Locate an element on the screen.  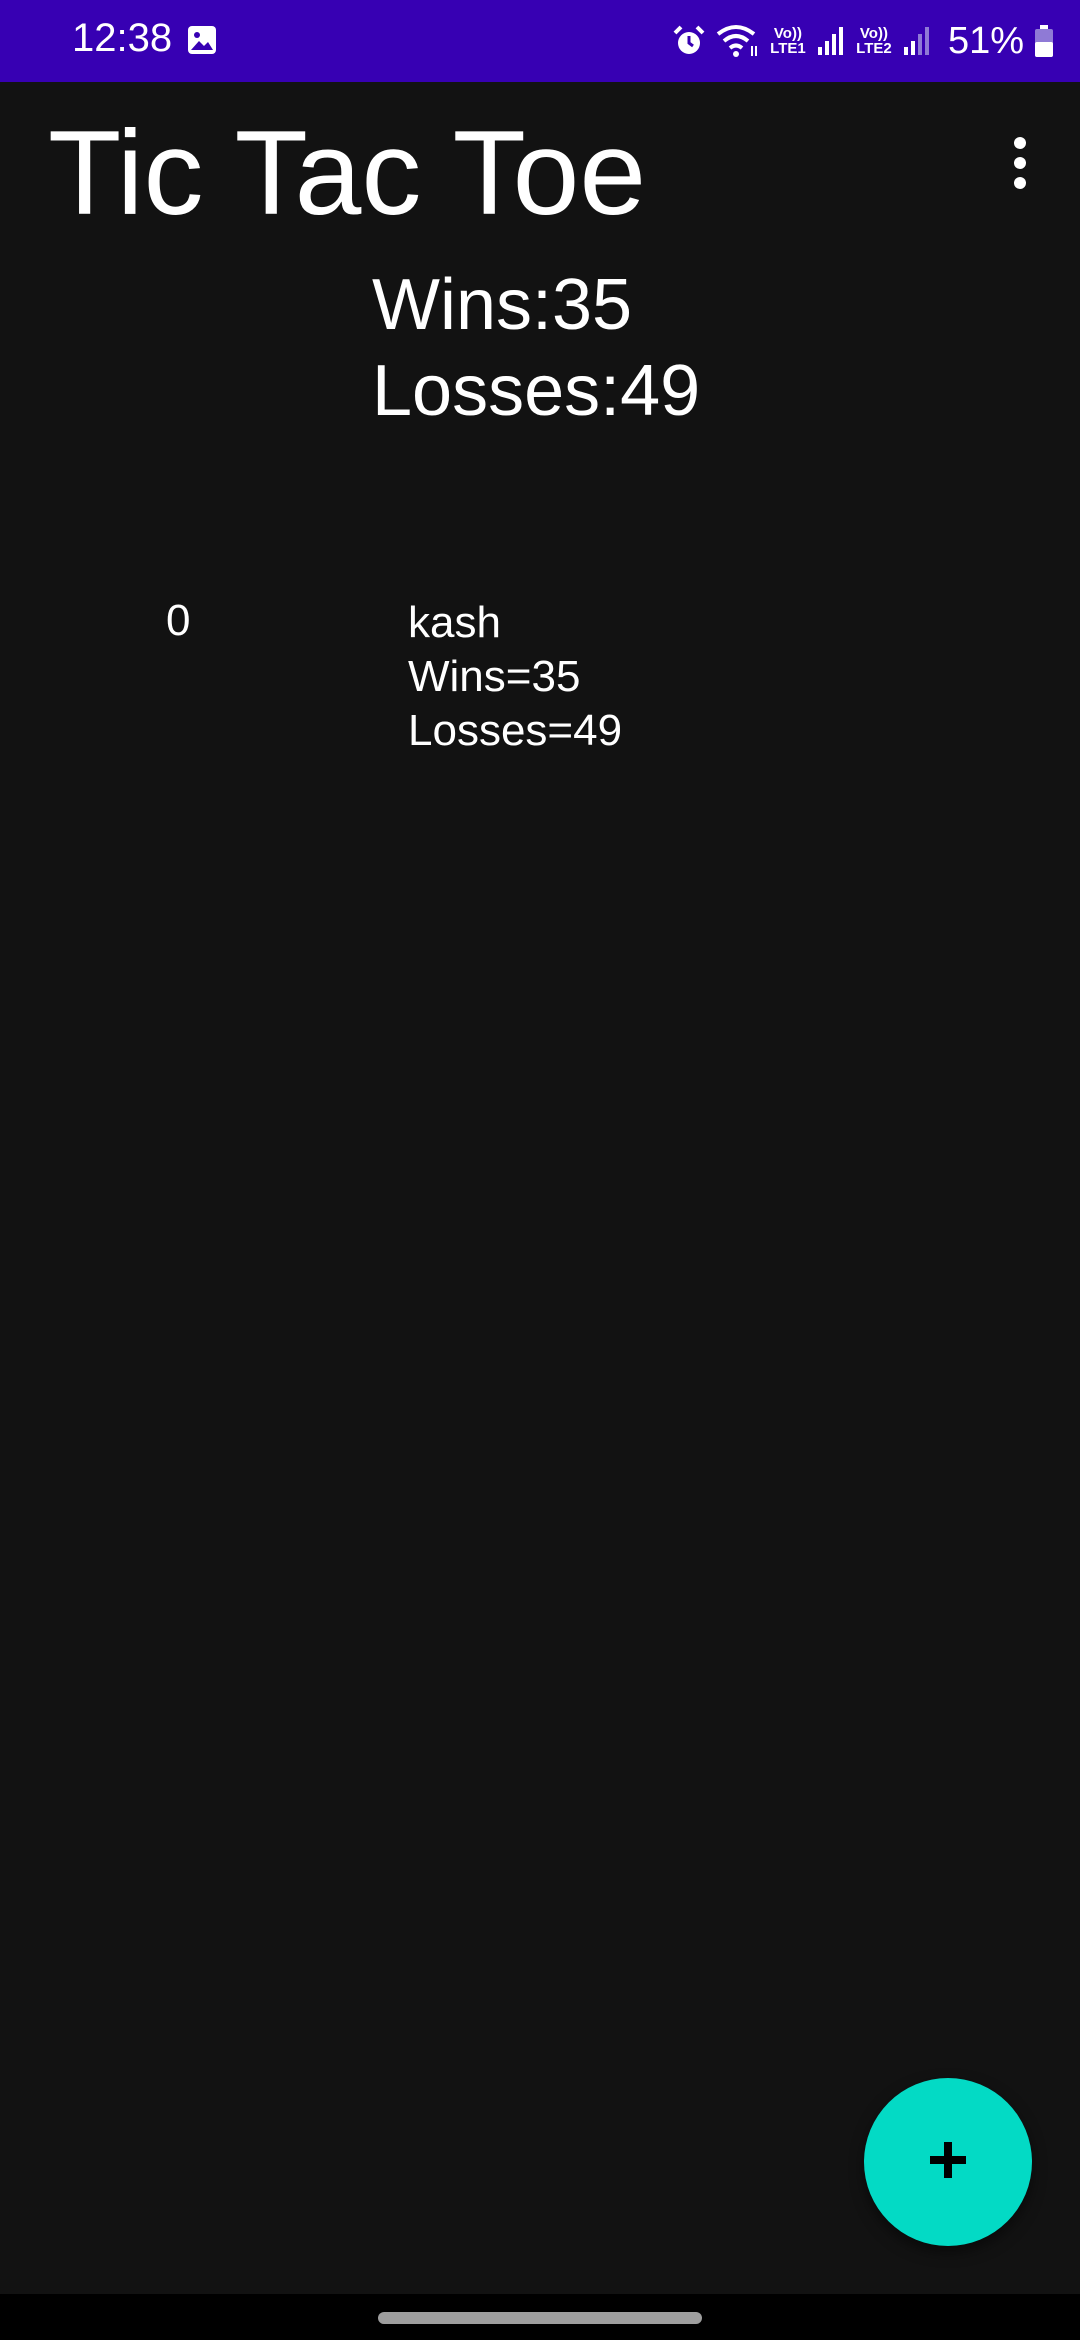
more-options-button is located at coordinates (1020, 163).